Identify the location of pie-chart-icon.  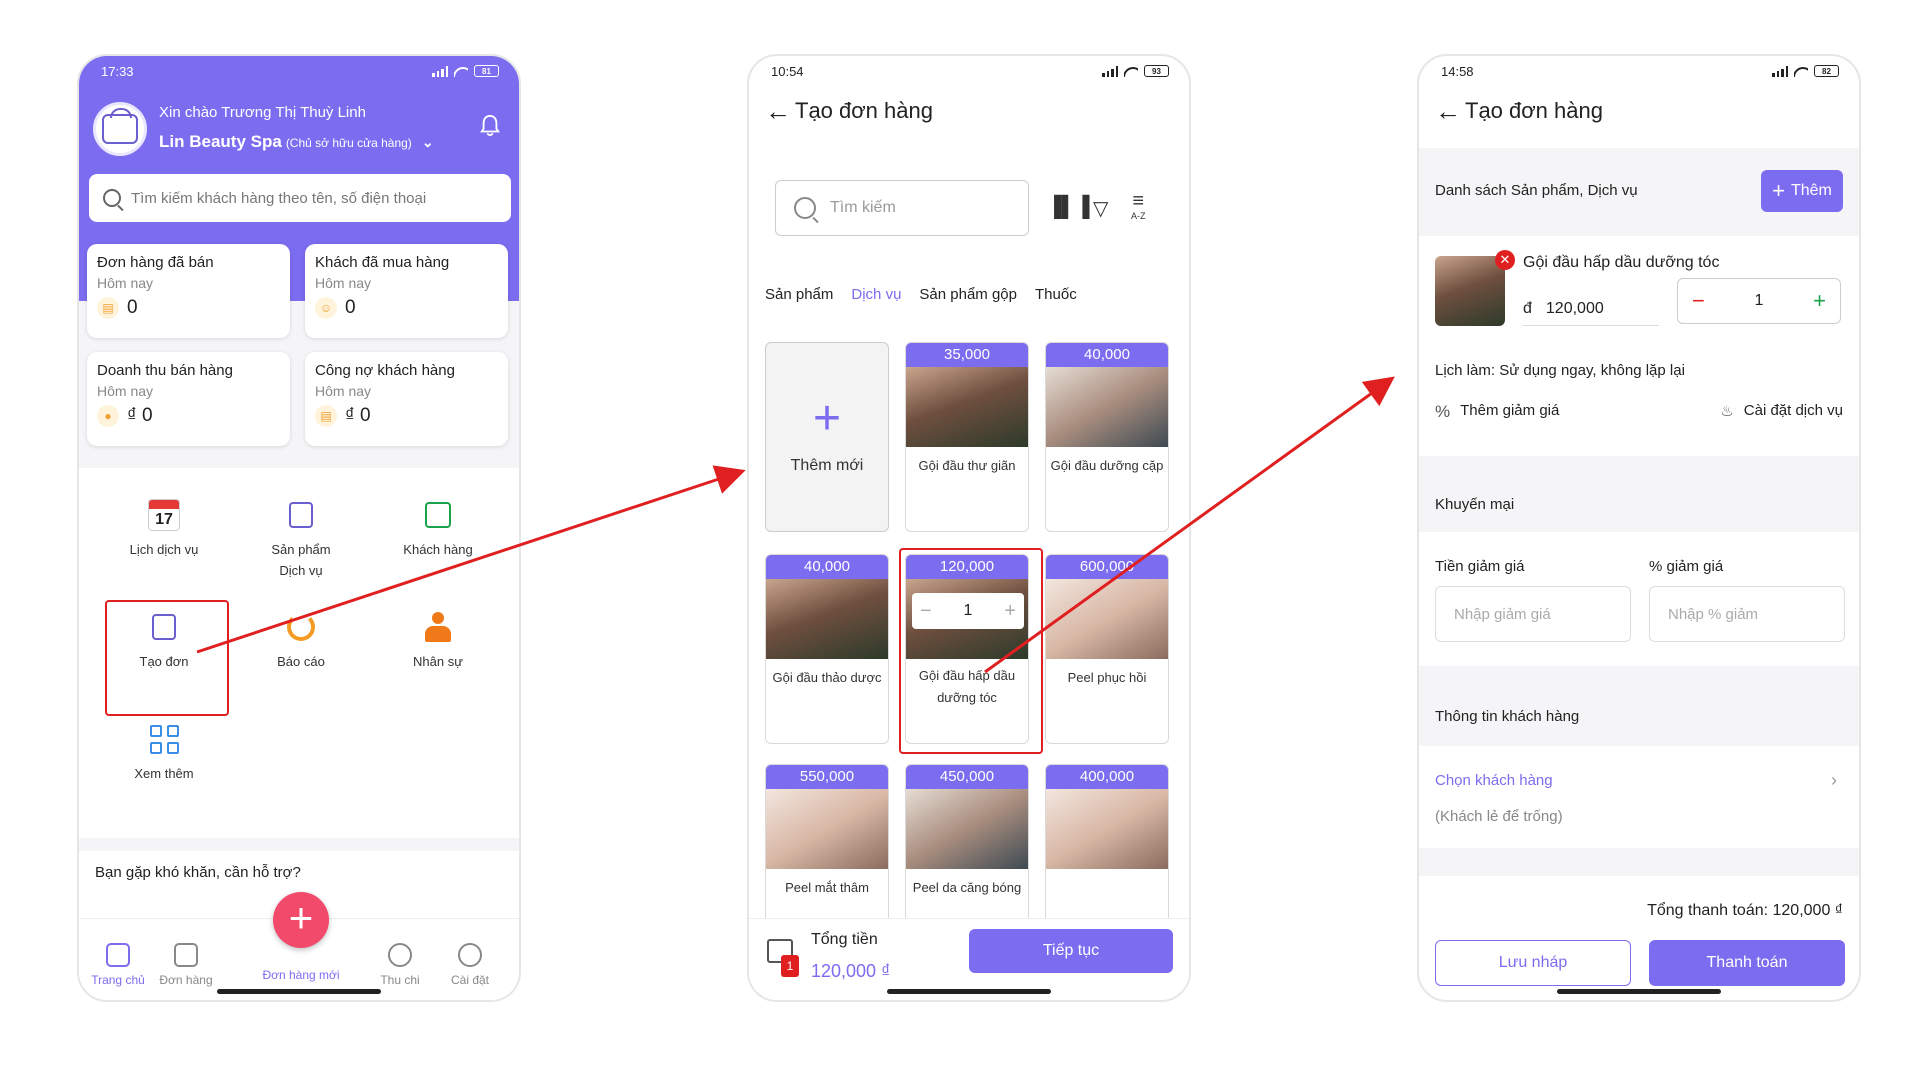
(301, 627).